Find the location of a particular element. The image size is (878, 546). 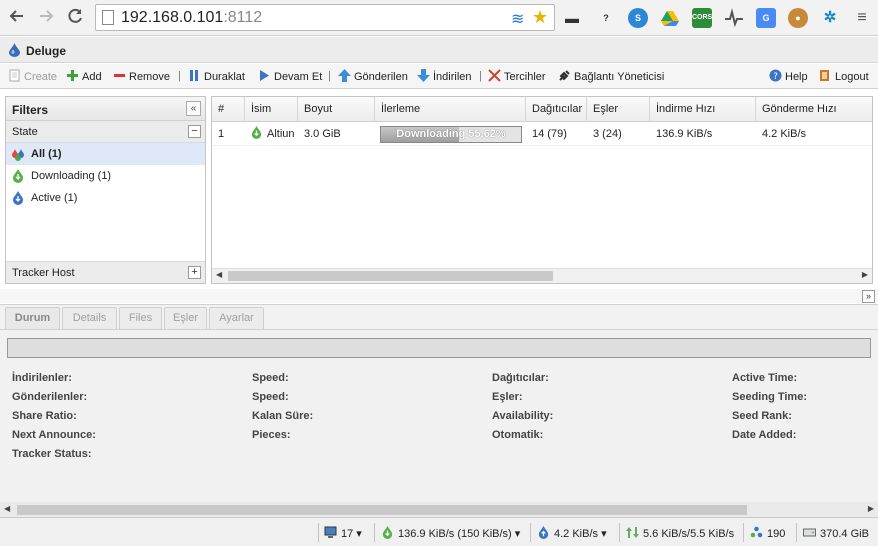

filter-item-label: Downloading (1) is located at coordinates (71, 176).